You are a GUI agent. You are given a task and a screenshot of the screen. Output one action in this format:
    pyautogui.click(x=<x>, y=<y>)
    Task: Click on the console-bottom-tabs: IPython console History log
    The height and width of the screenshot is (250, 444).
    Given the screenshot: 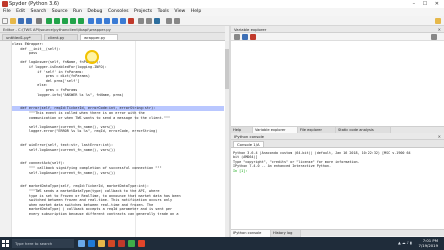 What is the action you would take?
    pyautogui.click(x=337, y=233)
    